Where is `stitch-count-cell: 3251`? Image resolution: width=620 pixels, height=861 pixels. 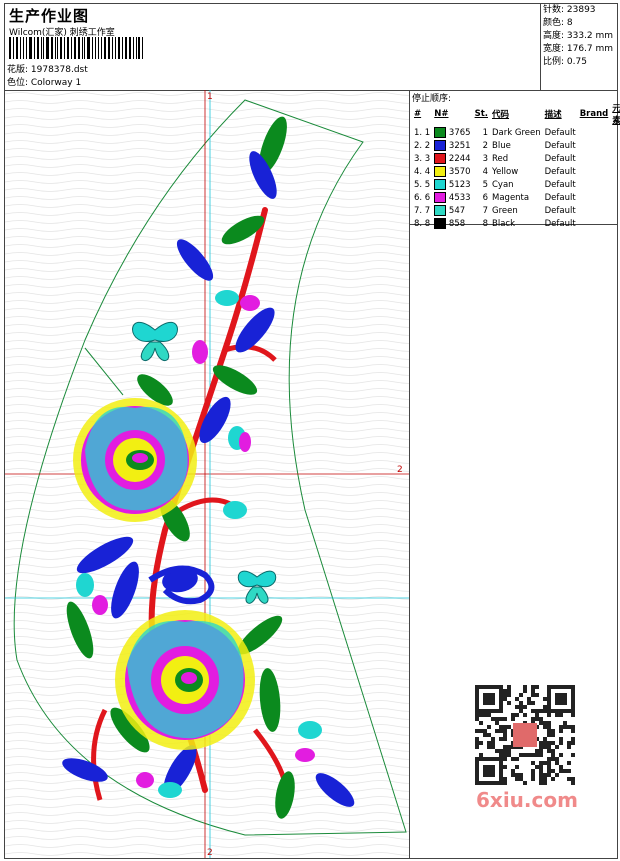
stitch-count-cell: 3251 is located at coordinates (458, 146).